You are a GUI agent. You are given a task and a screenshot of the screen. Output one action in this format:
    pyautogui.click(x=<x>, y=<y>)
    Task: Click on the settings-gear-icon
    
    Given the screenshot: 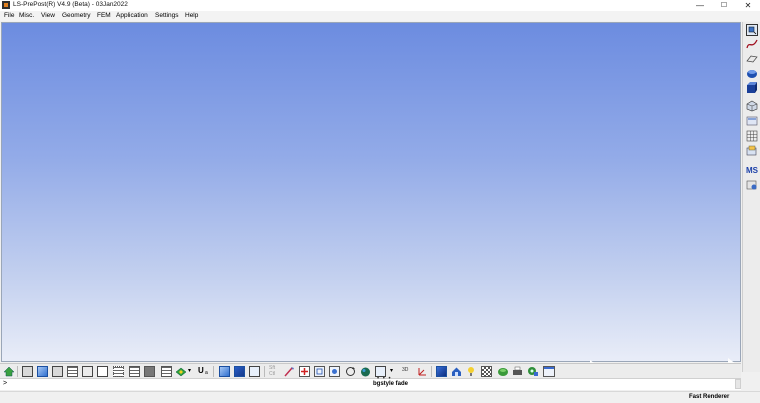 What is the action you would take?
    pyautogui.click(x=532, y=371)
    